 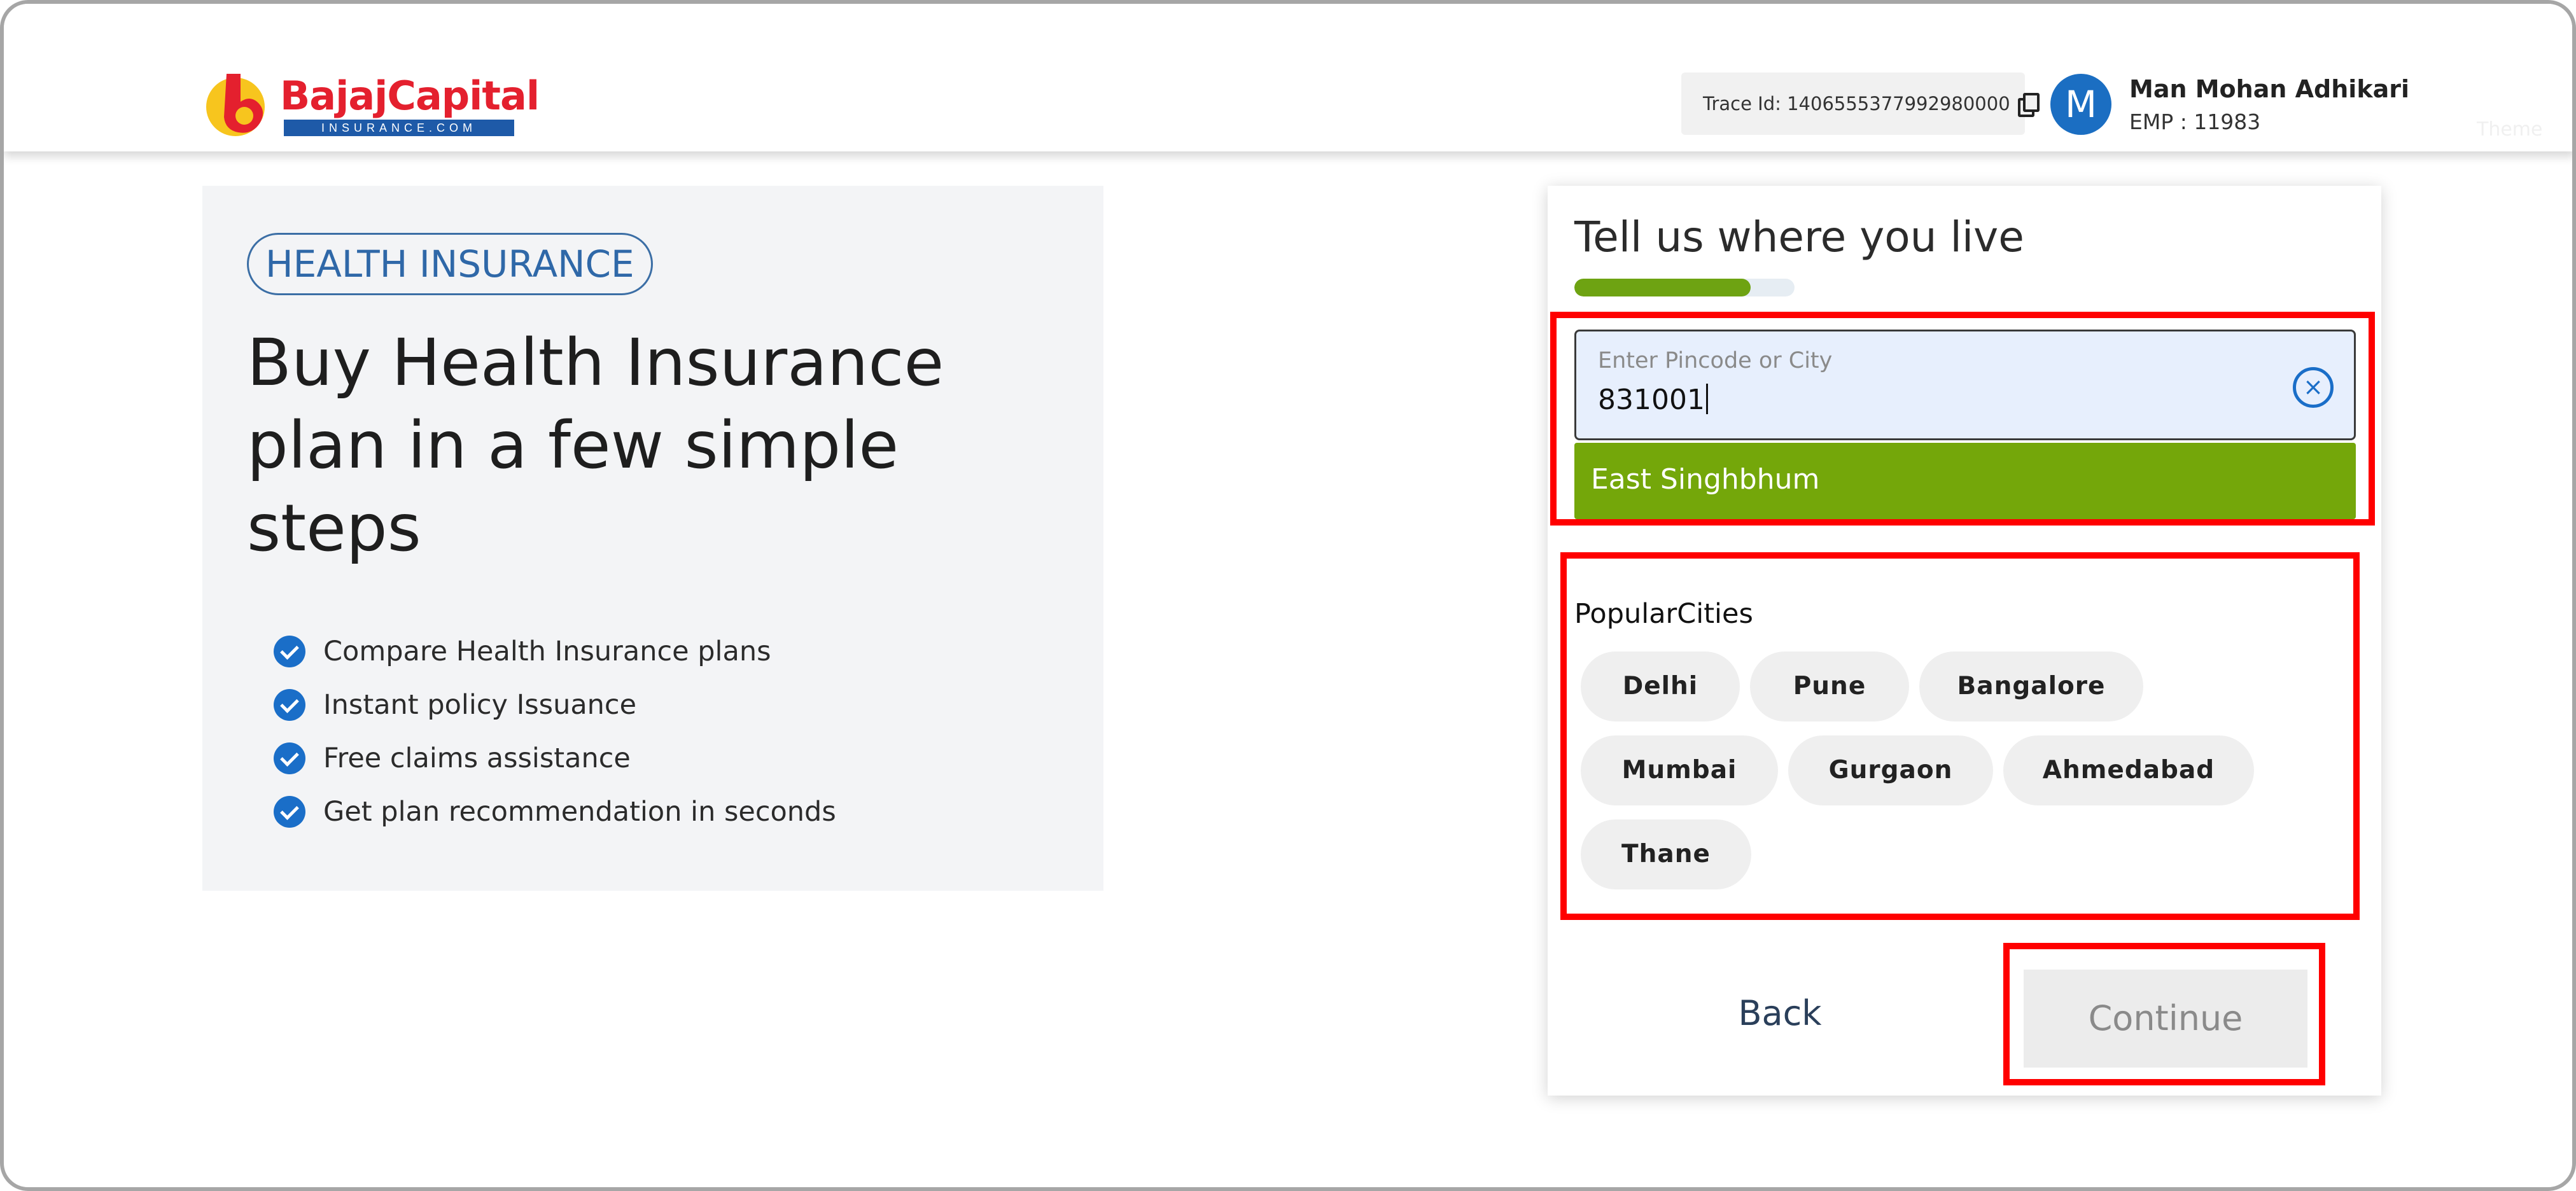 What do you see at coordinates (1856, 104) in the screenshot?
I see `trace-id-text: Trace Id: 1406555377992980000` at bounding box center [1856, 104].